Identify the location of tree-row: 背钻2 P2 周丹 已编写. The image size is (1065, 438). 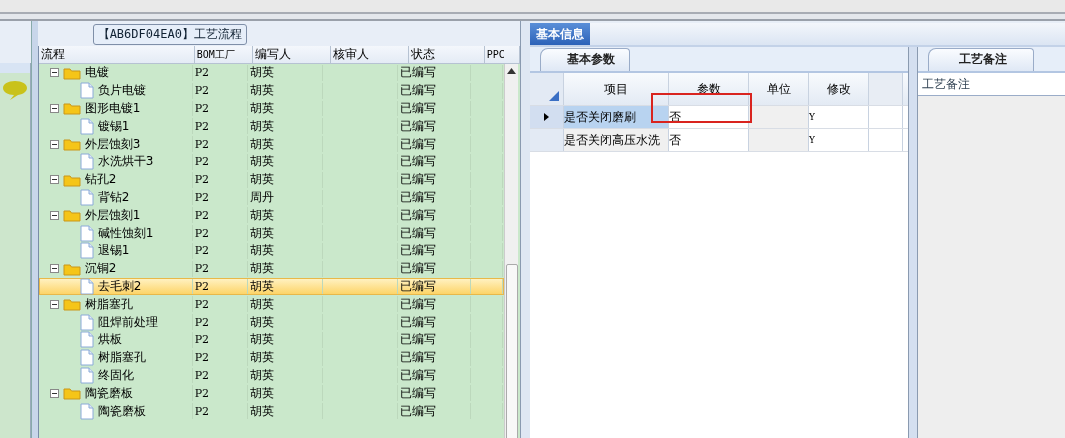
(271, 197).